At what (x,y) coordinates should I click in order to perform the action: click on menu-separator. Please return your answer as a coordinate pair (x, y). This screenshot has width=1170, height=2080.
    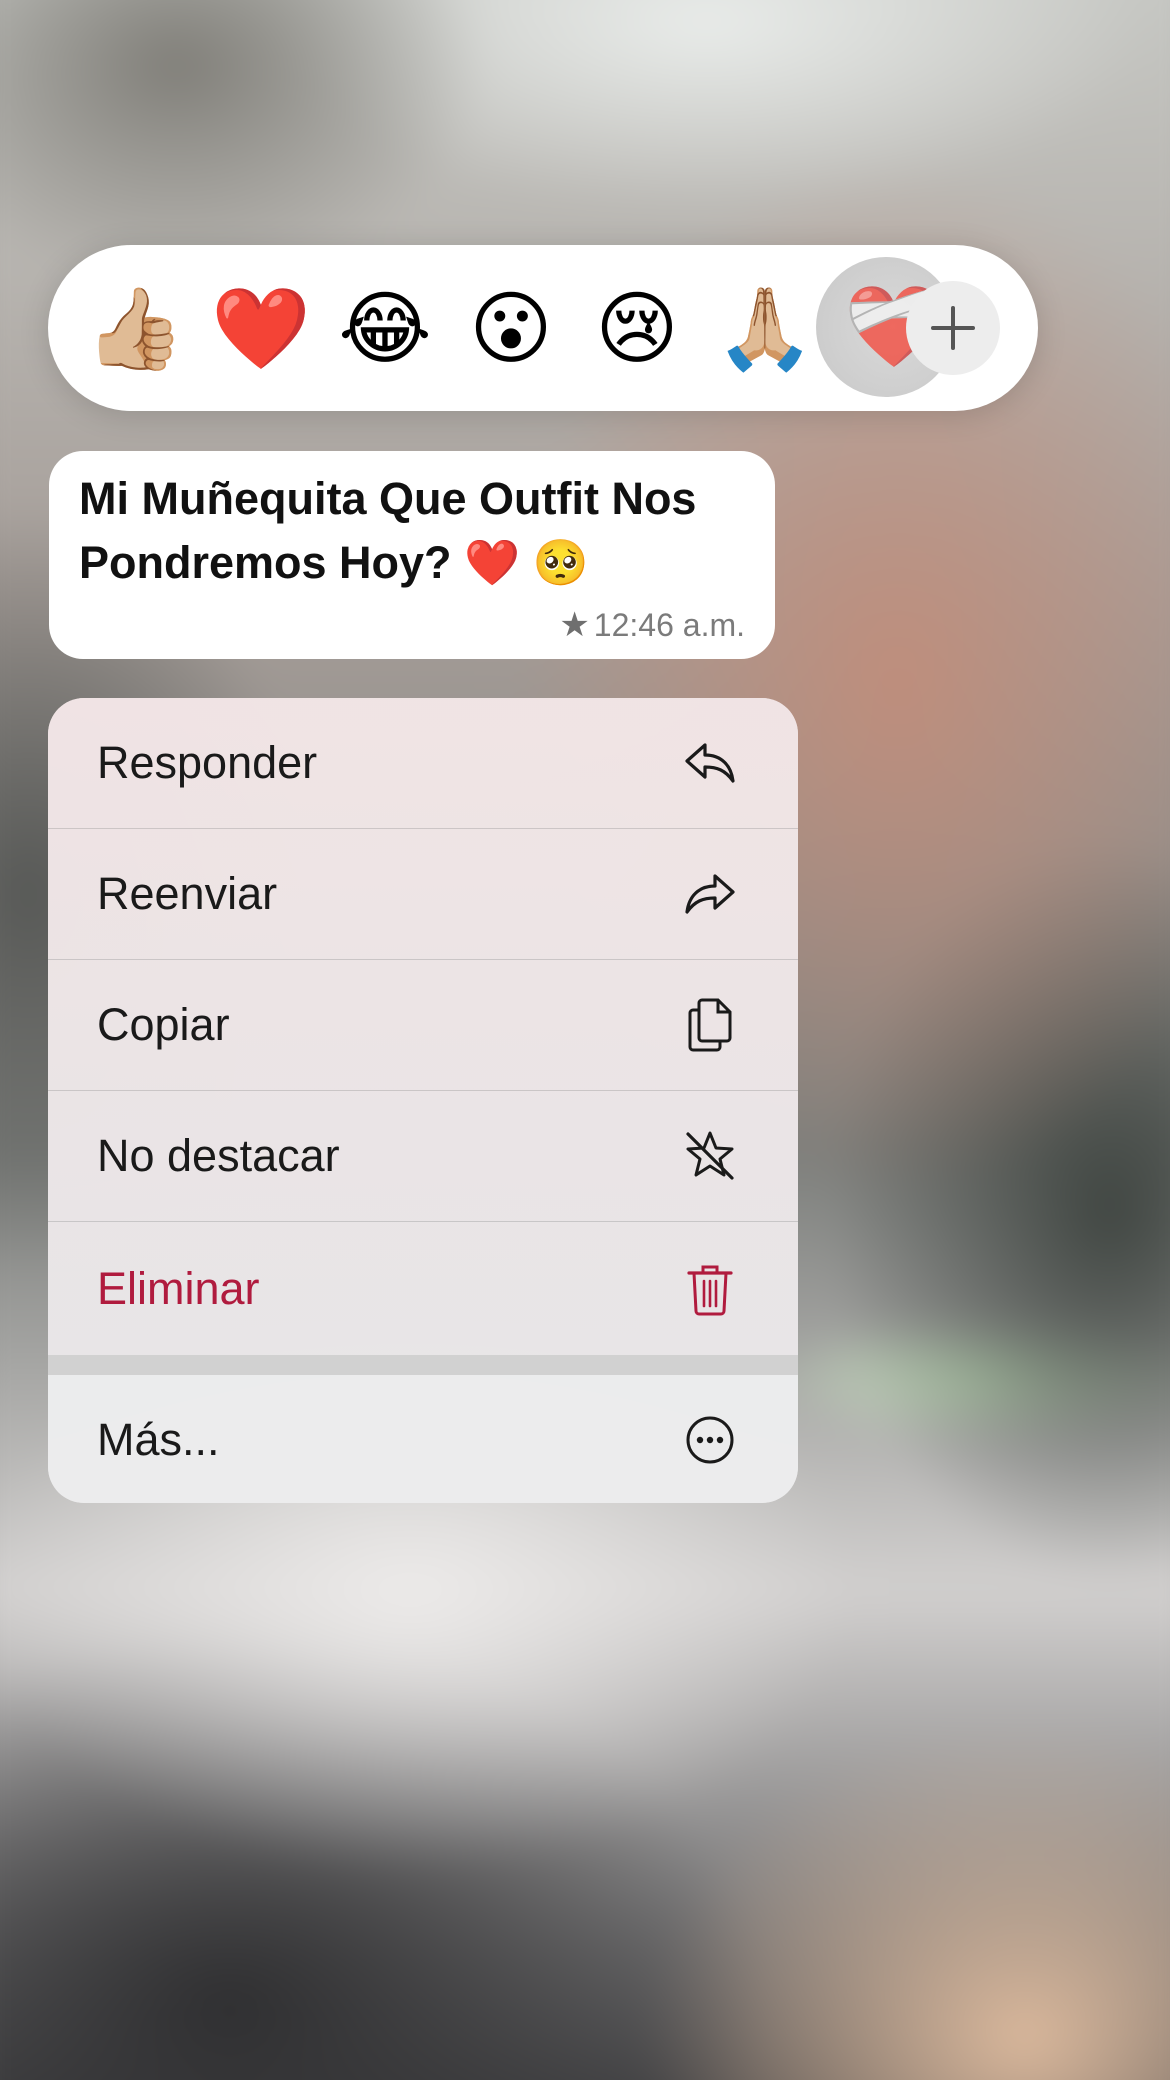
    Looking at the image, I should click on (423, 1365).